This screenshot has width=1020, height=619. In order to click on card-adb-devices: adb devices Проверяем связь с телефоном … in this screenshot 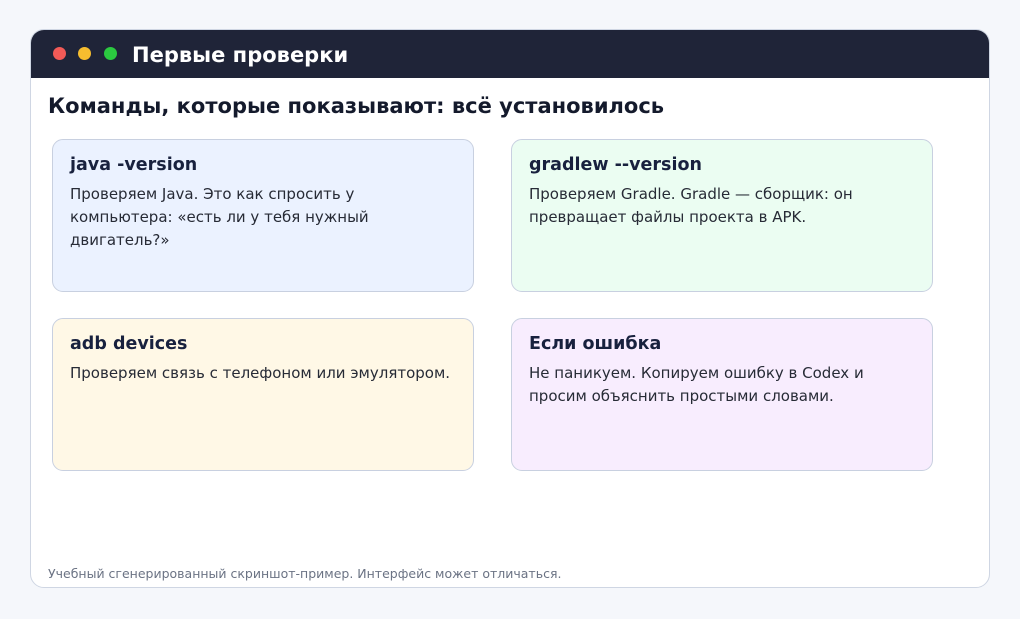, I will do `click(263, 394)`.